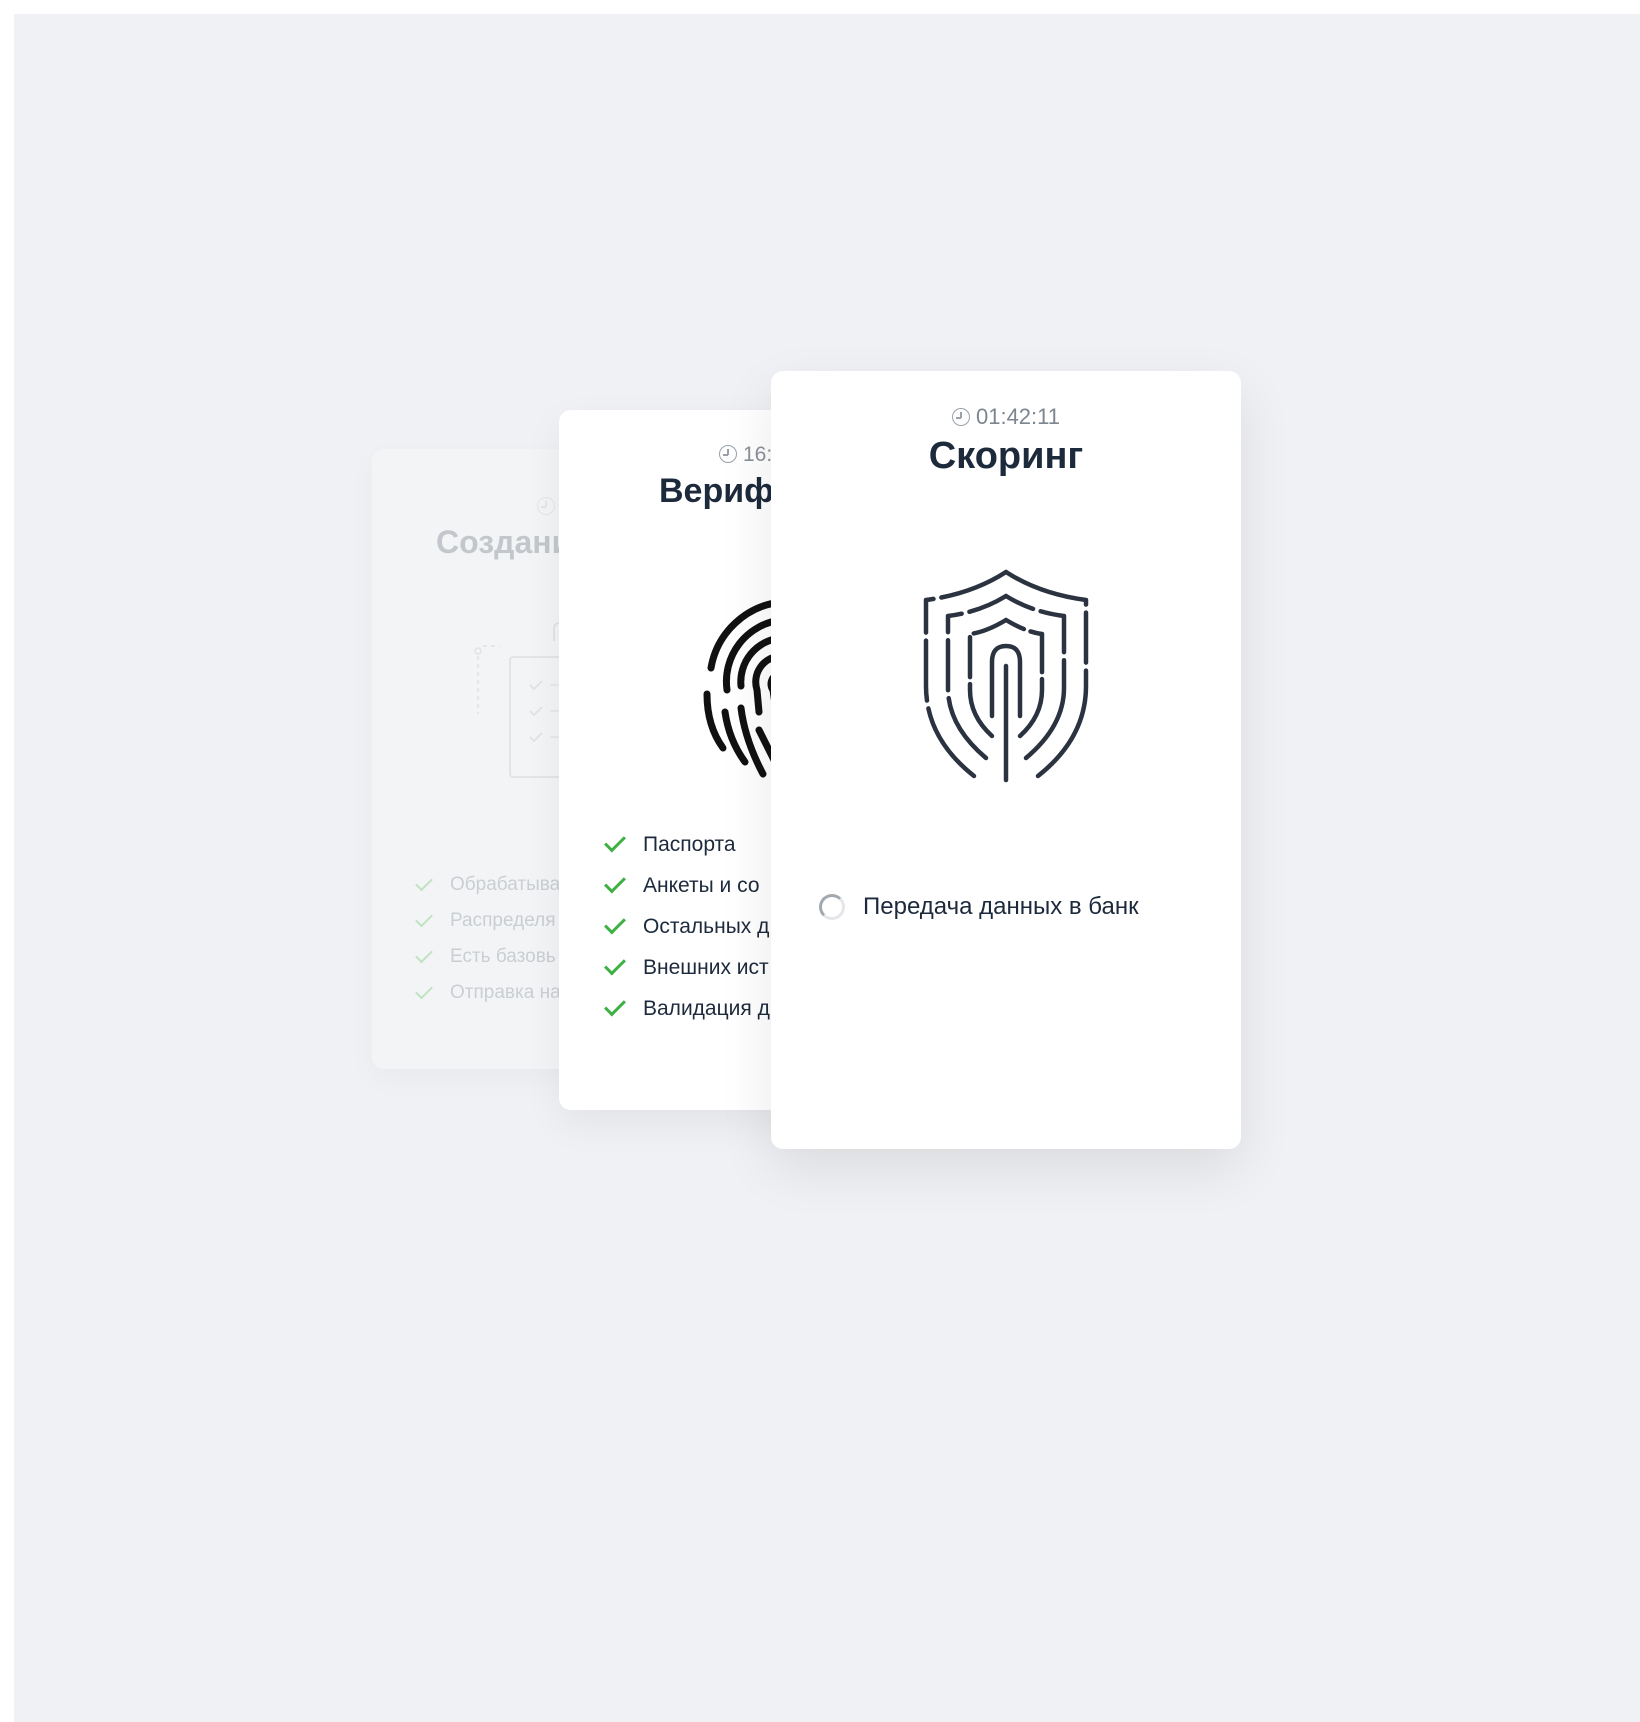  Describe the element at coordinates (1006, 417) in the screenshot. I see `stage-time: 01:42:11` at that location.